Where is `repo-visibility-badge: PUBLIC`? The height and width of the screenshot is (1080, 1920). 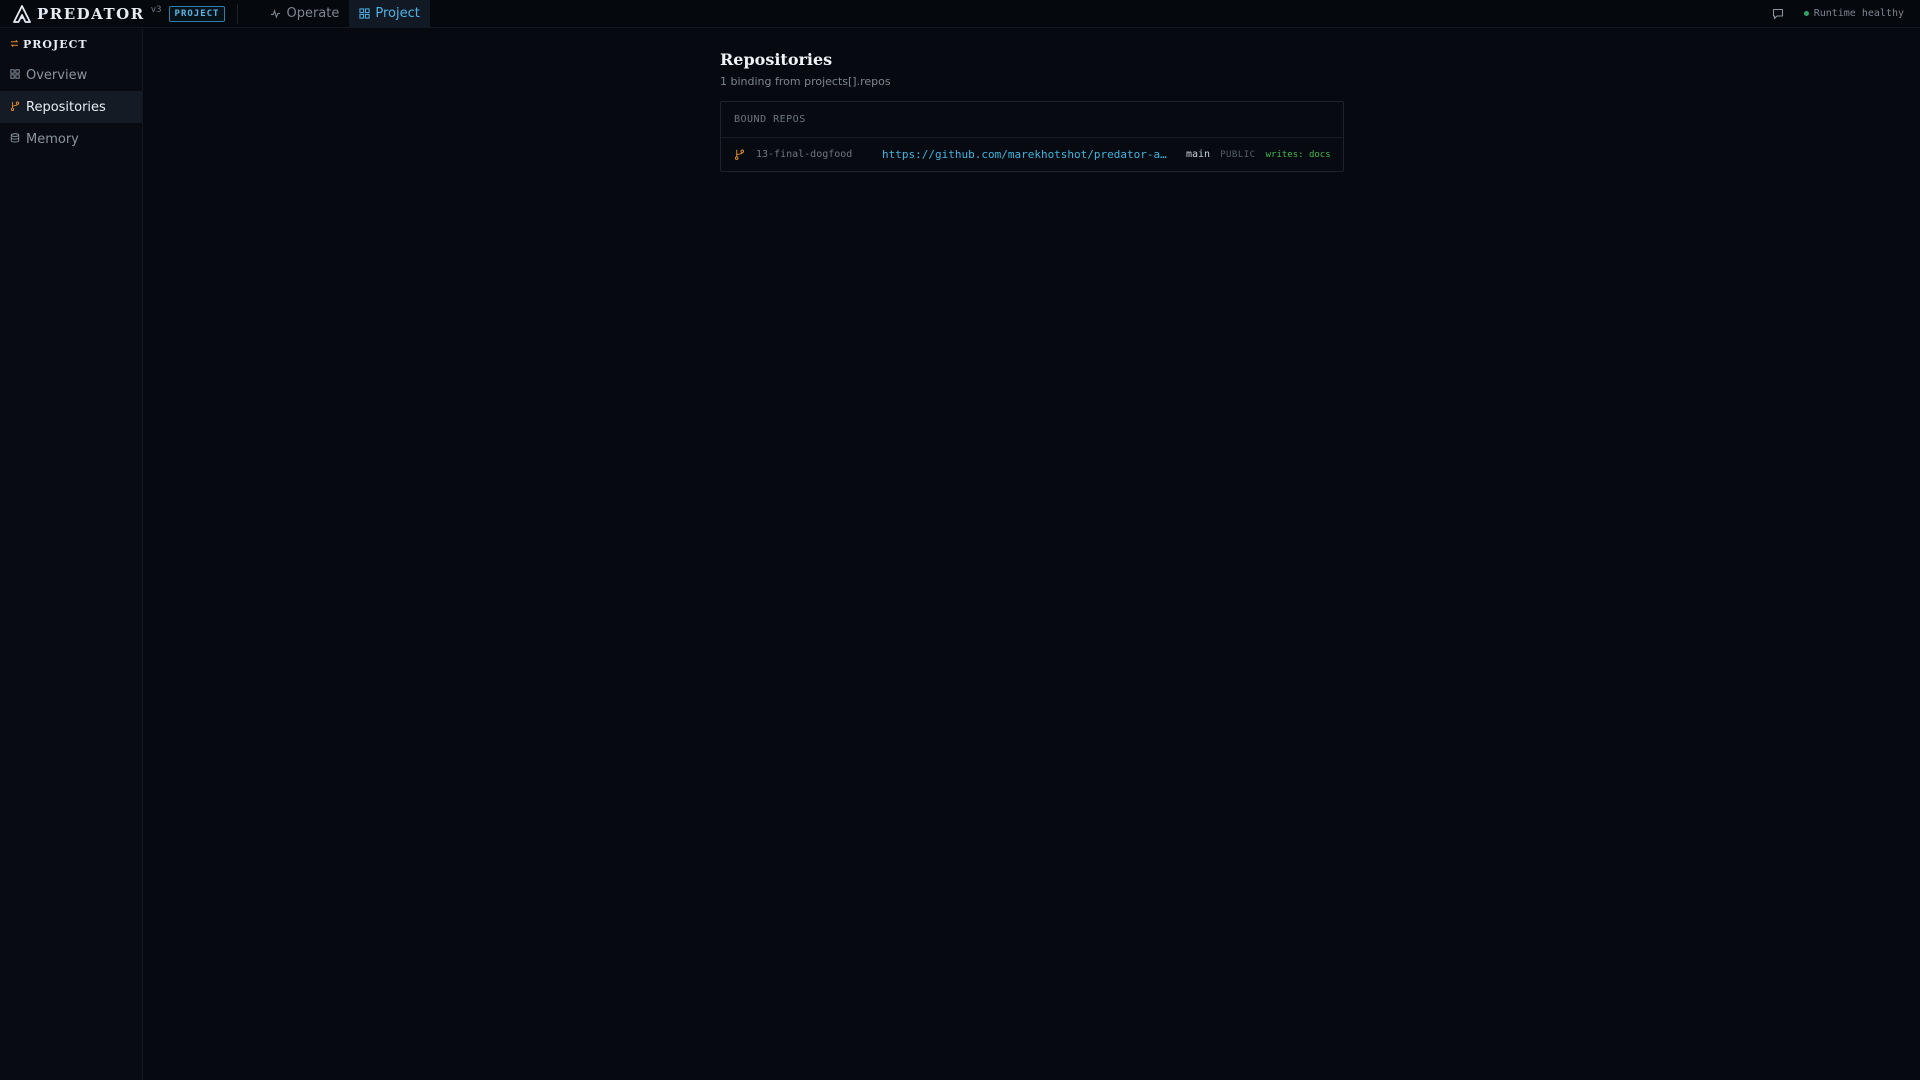 repo-visibility-badge: PUBLIC is located at coordinates (1238, 154).